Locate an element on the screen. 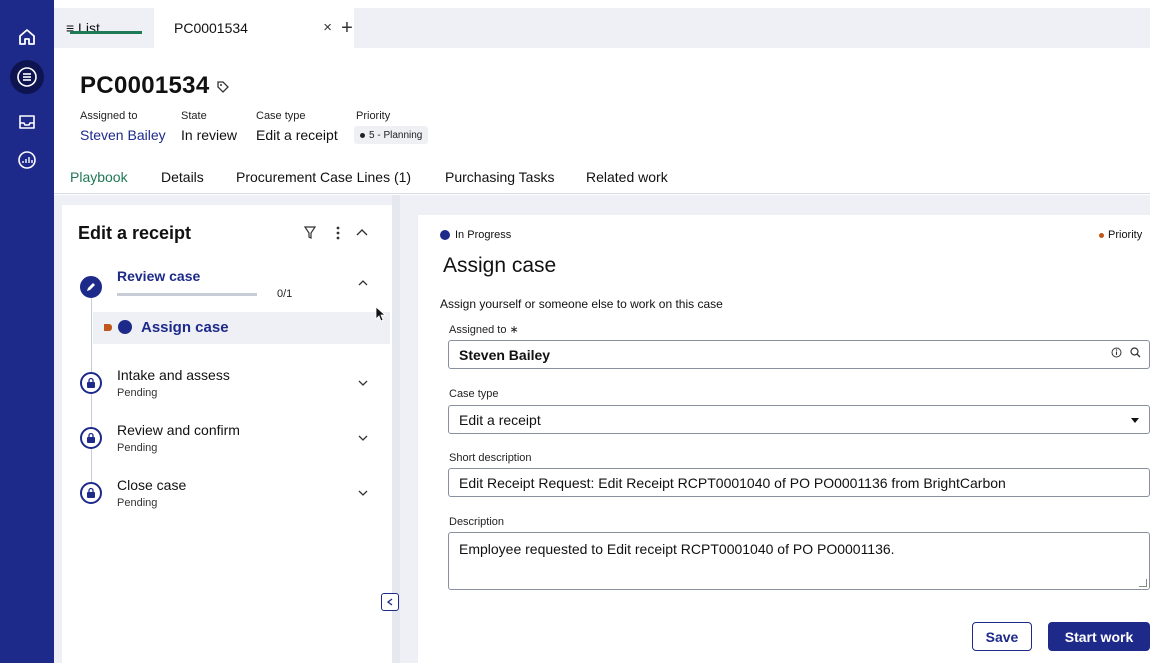 The height and width of the screenshot is (663, 1150). pencil-icon is located at coordinates (91, 287).